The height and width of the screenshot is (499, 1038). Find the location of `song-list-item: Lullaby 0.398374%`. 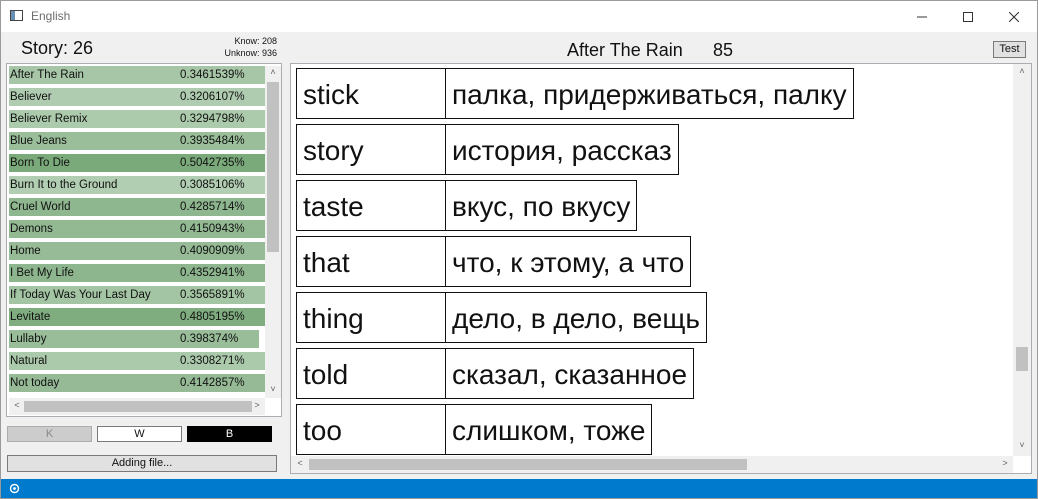

song-list-item: Lullaby 0.398374% is located at coordinates (134, 339).